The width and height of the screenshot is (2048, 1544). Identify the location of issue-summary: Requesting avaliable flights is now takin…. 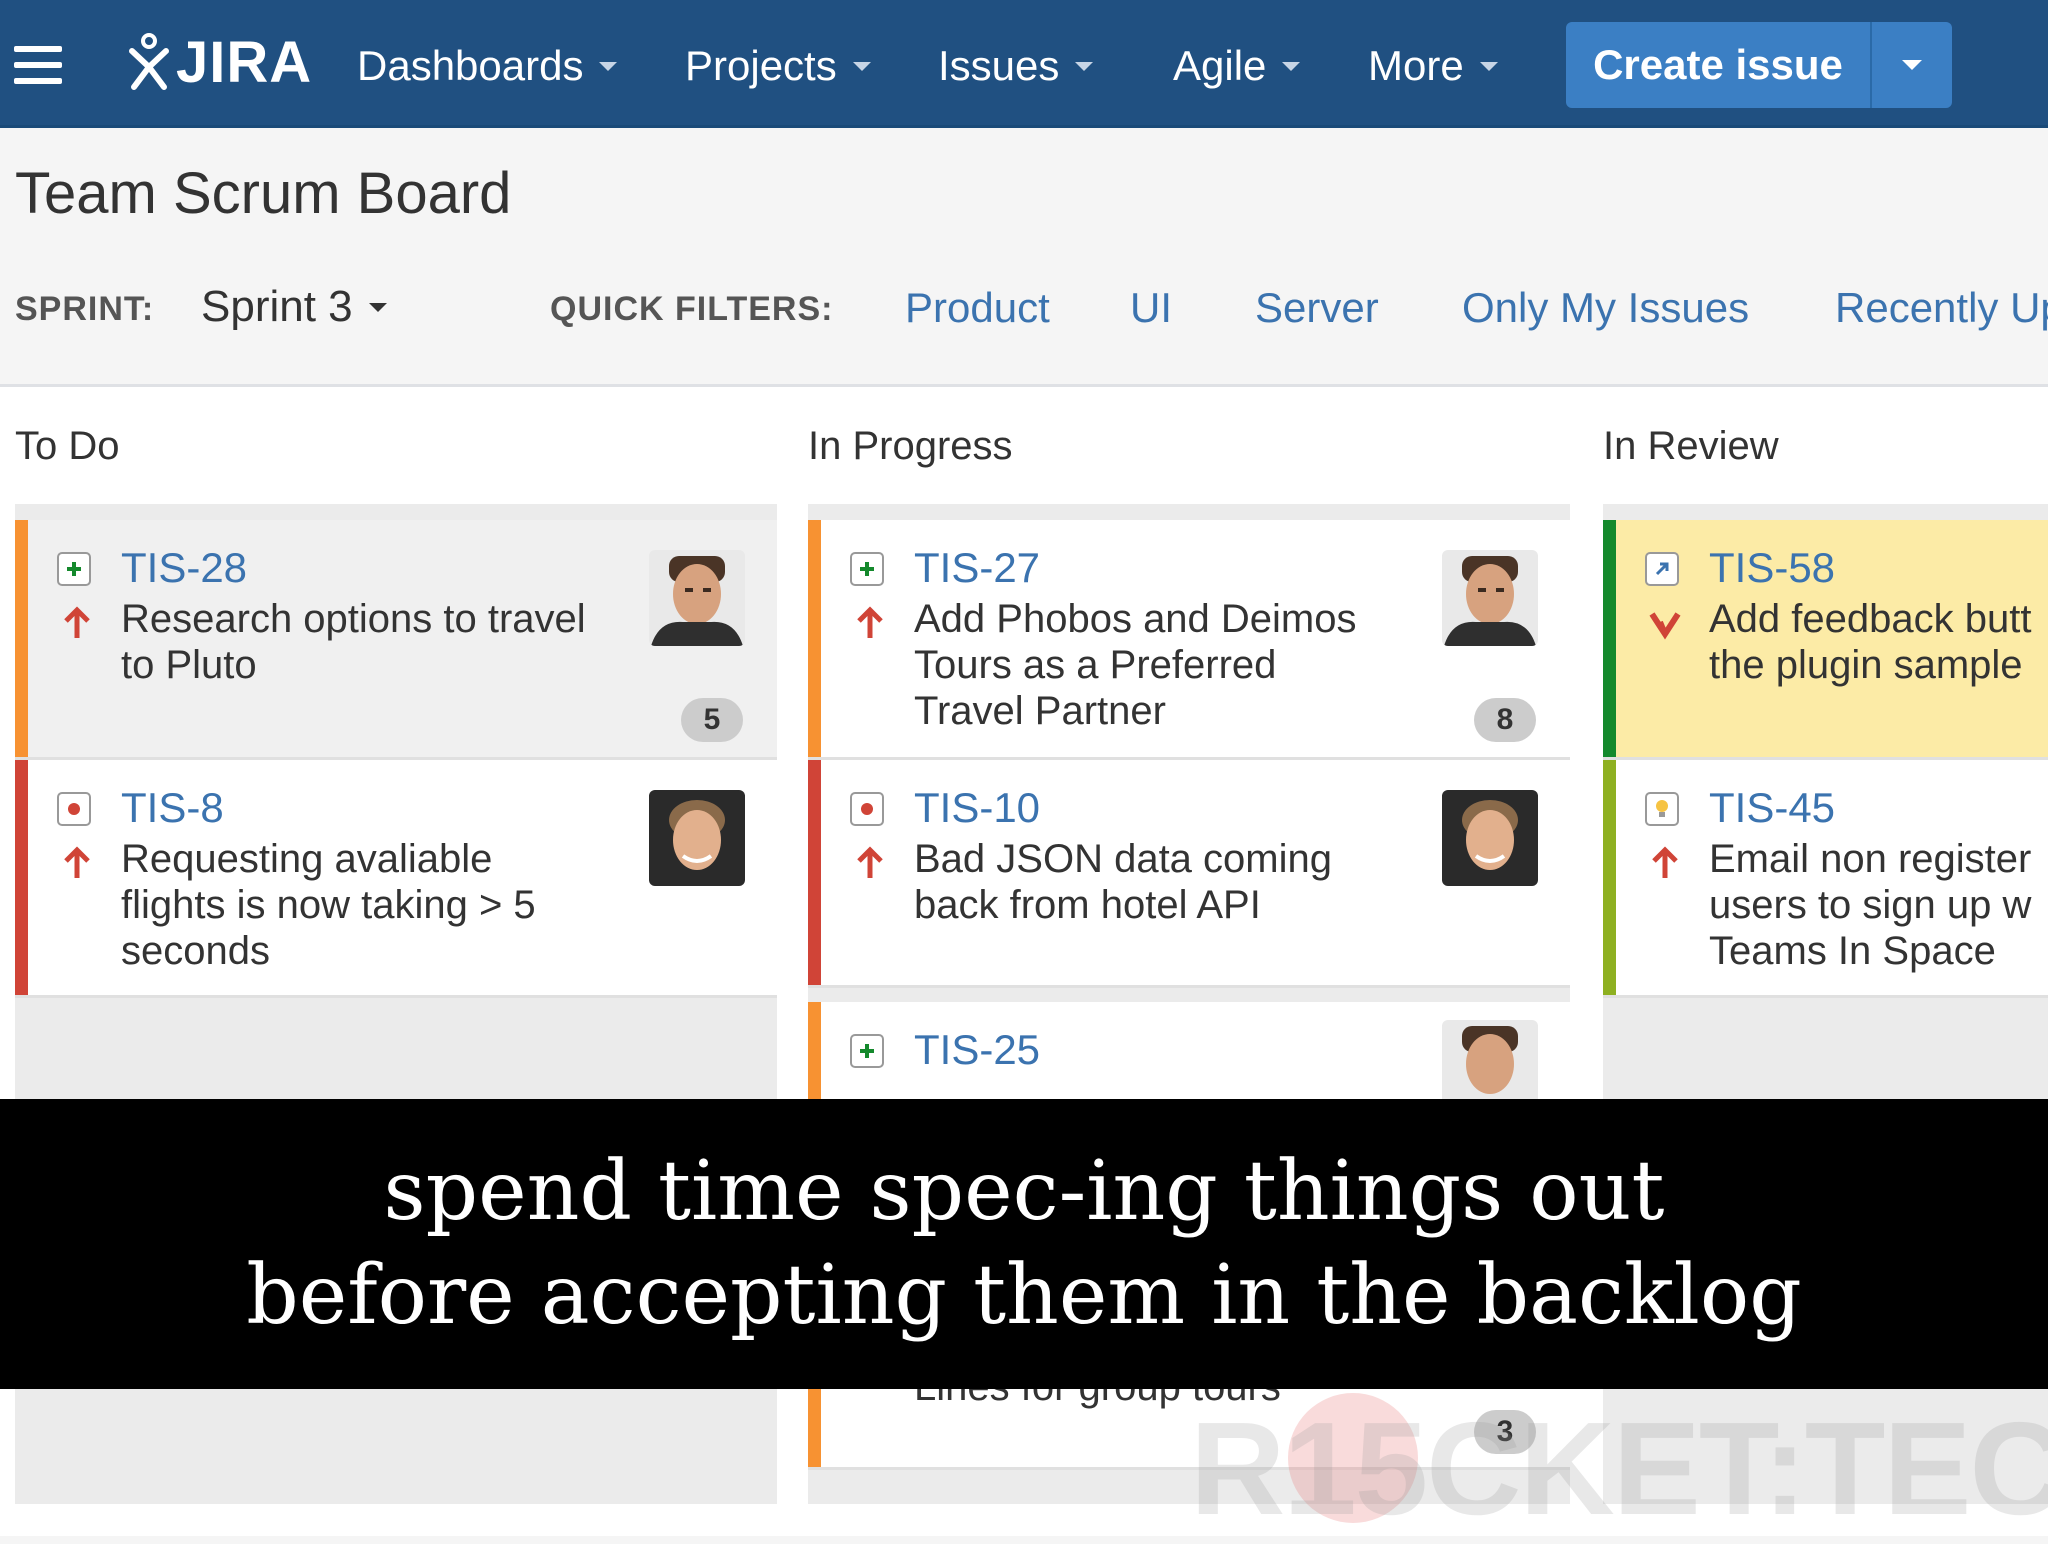
(328, 905).